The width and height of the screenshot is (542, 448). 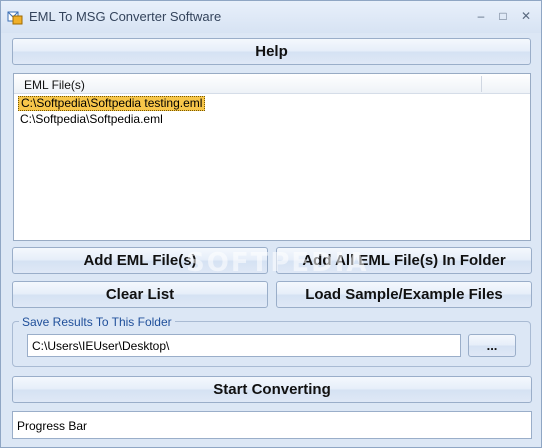 What do you see at coordinates (503, 16) in the screenshot?
I see `maximize-button: □` at bounding box center [503, 16].